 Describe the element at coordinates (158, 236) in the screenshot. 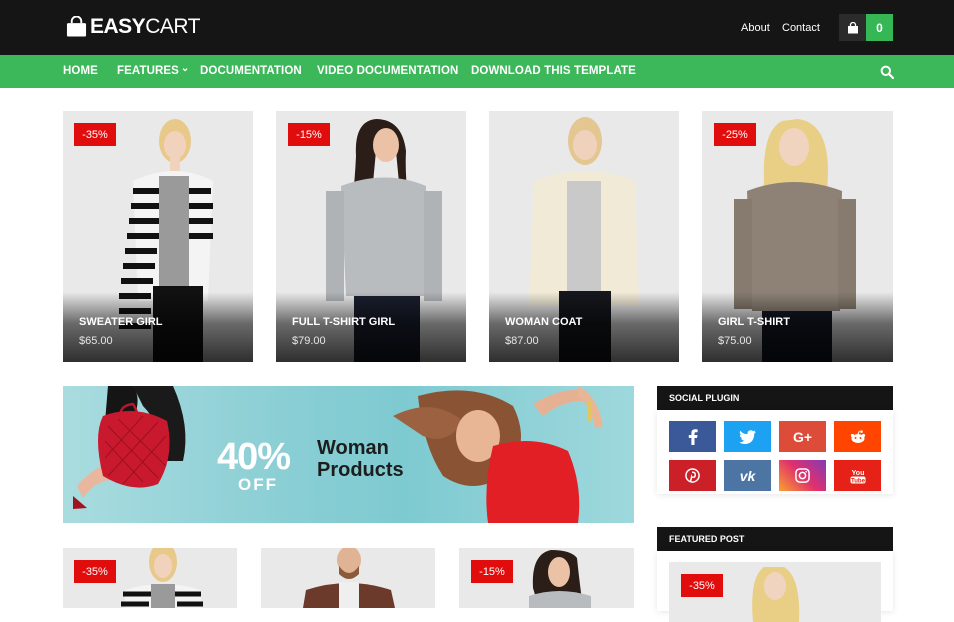

I see `product-card: -35% SWEATER GIRL $65.00` at that location.